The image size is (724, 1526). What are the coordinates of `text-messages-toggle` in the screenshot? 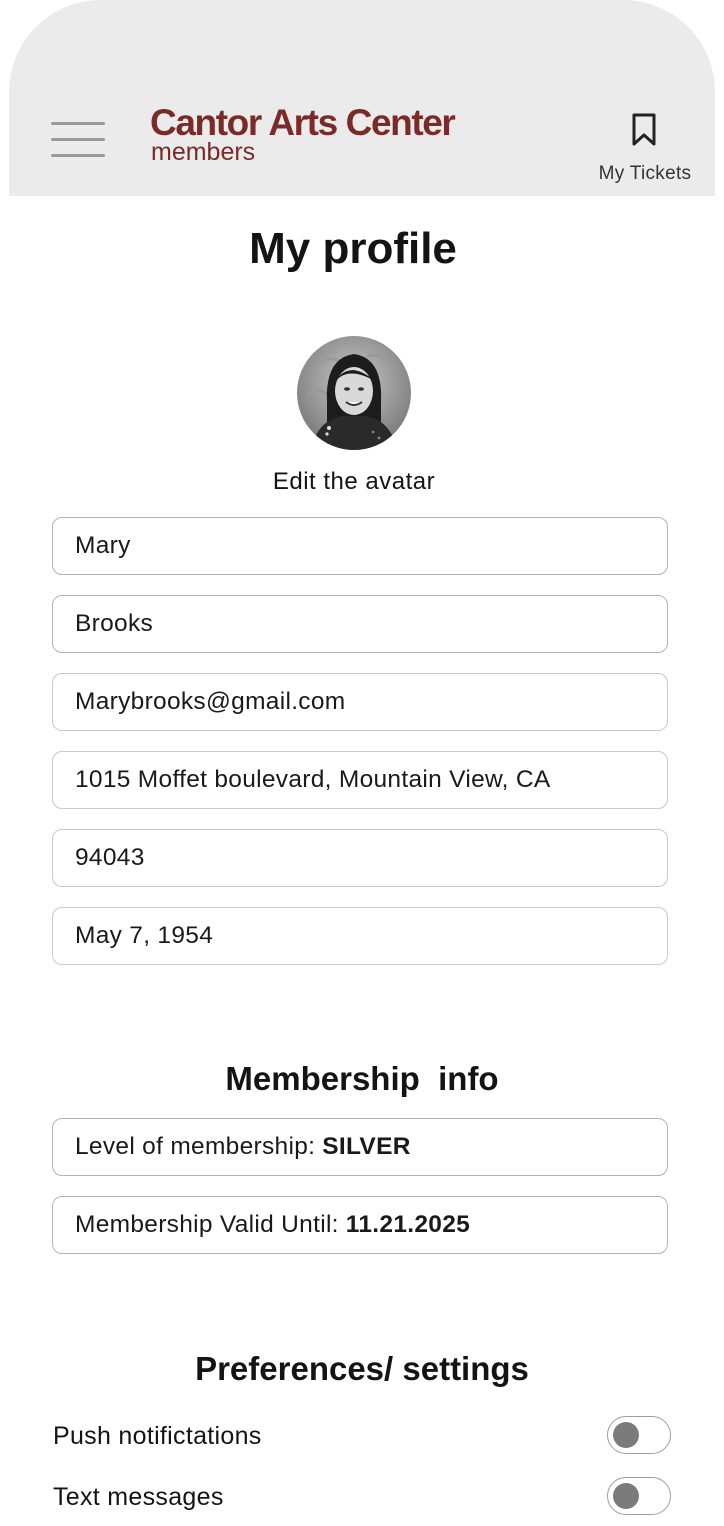 It's located at (639, 1496).